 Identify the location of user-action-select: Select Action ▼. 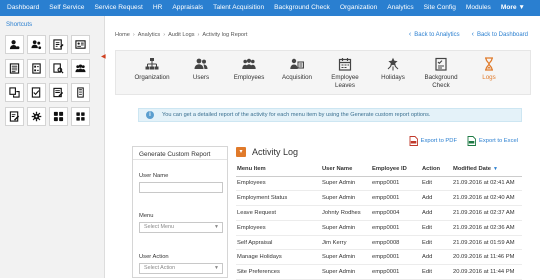
(181, 268).